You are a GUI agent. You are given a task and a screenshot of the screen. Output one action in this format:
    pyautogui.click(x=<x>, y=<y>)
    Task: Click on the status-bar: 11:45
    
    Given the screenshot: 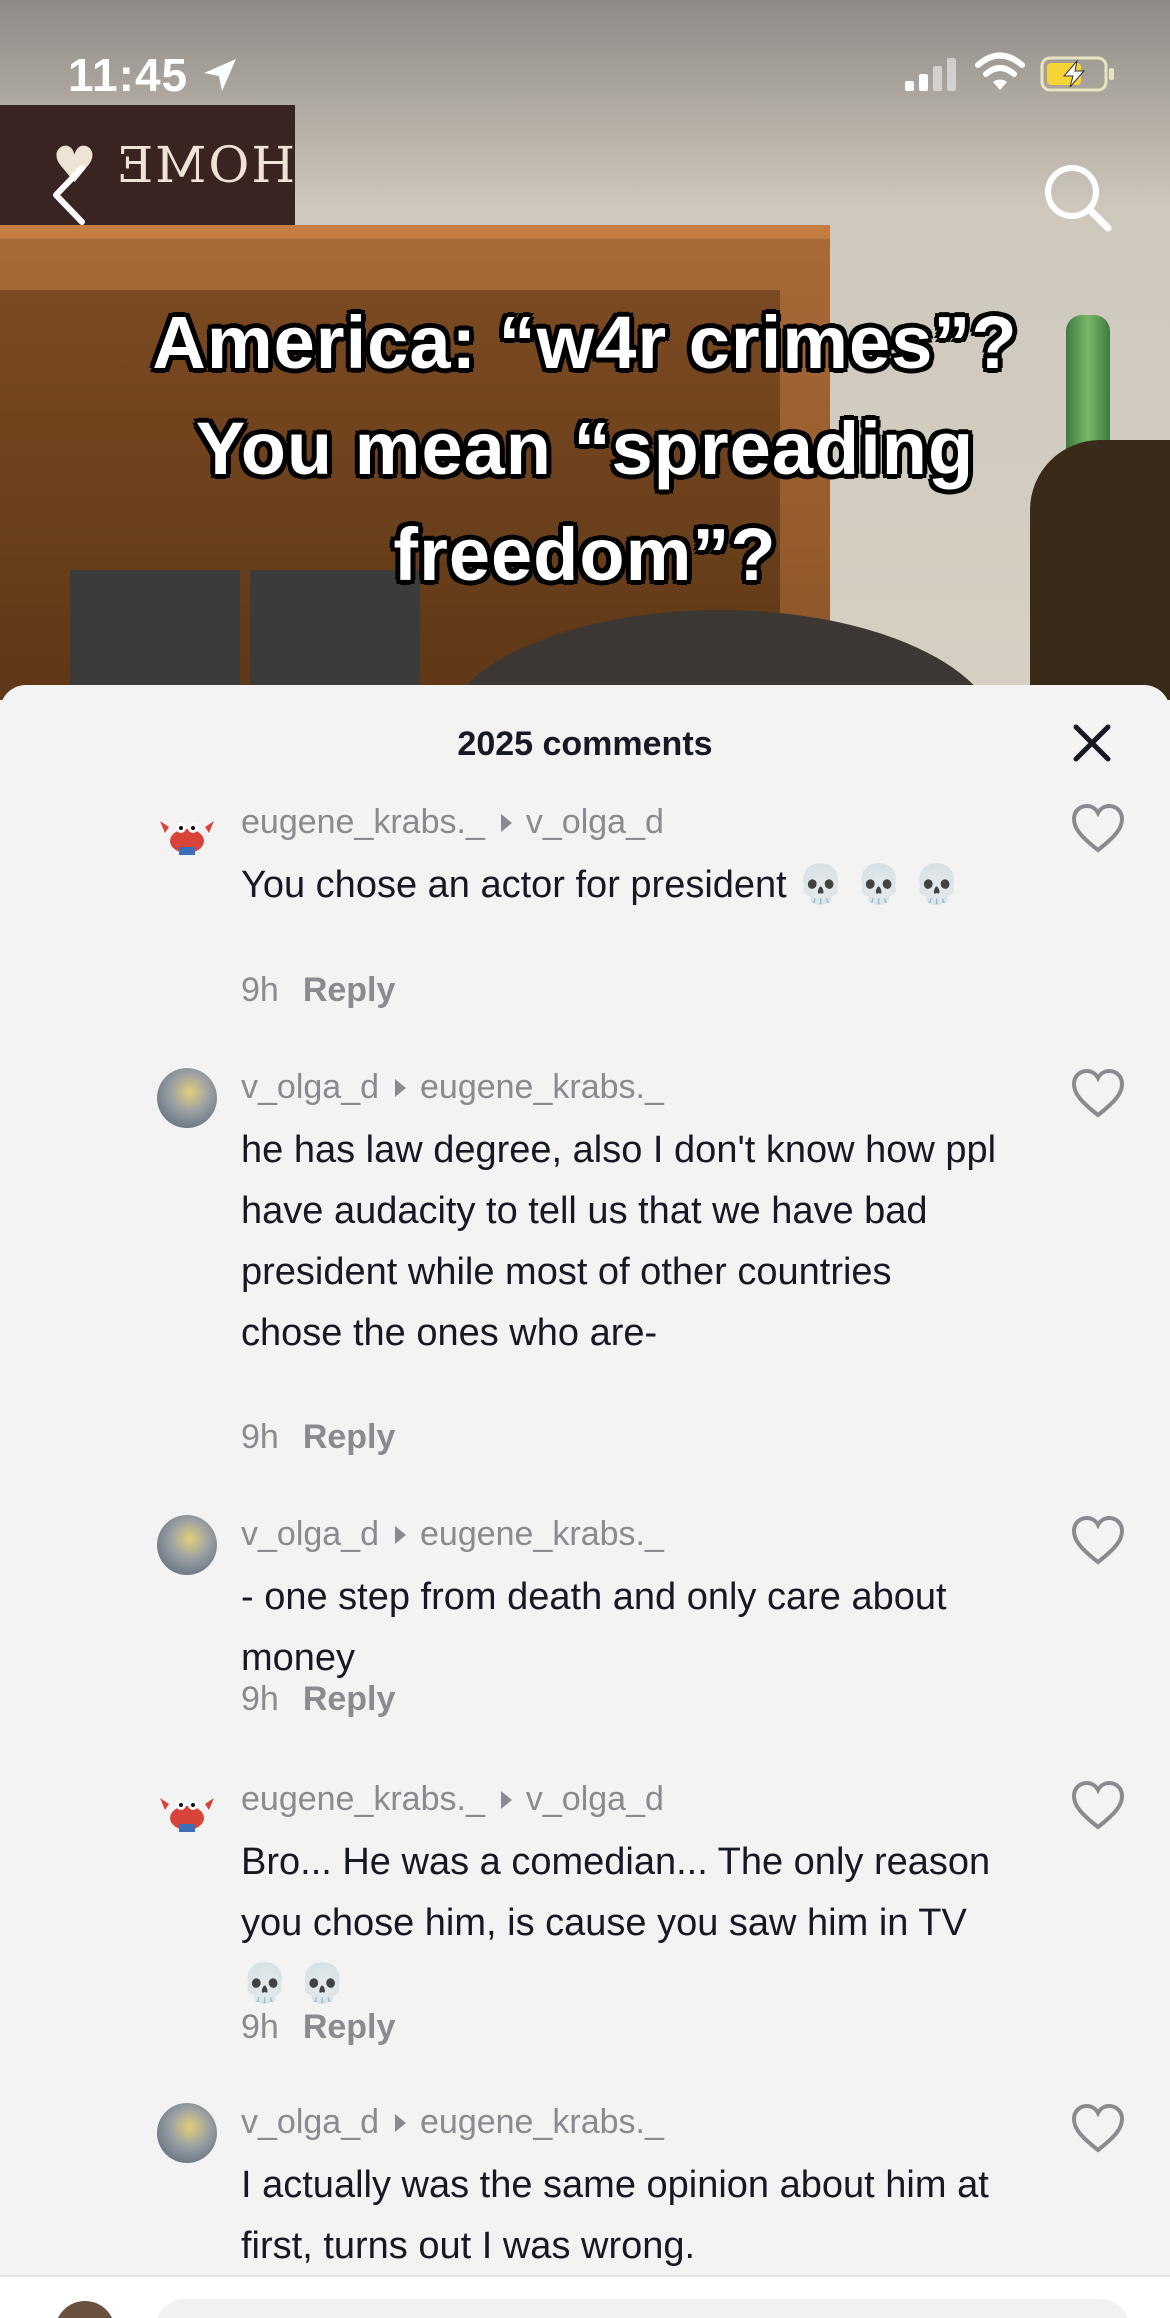 What is the action you would take?
    pyautogui.click(x=585, y=75)
    